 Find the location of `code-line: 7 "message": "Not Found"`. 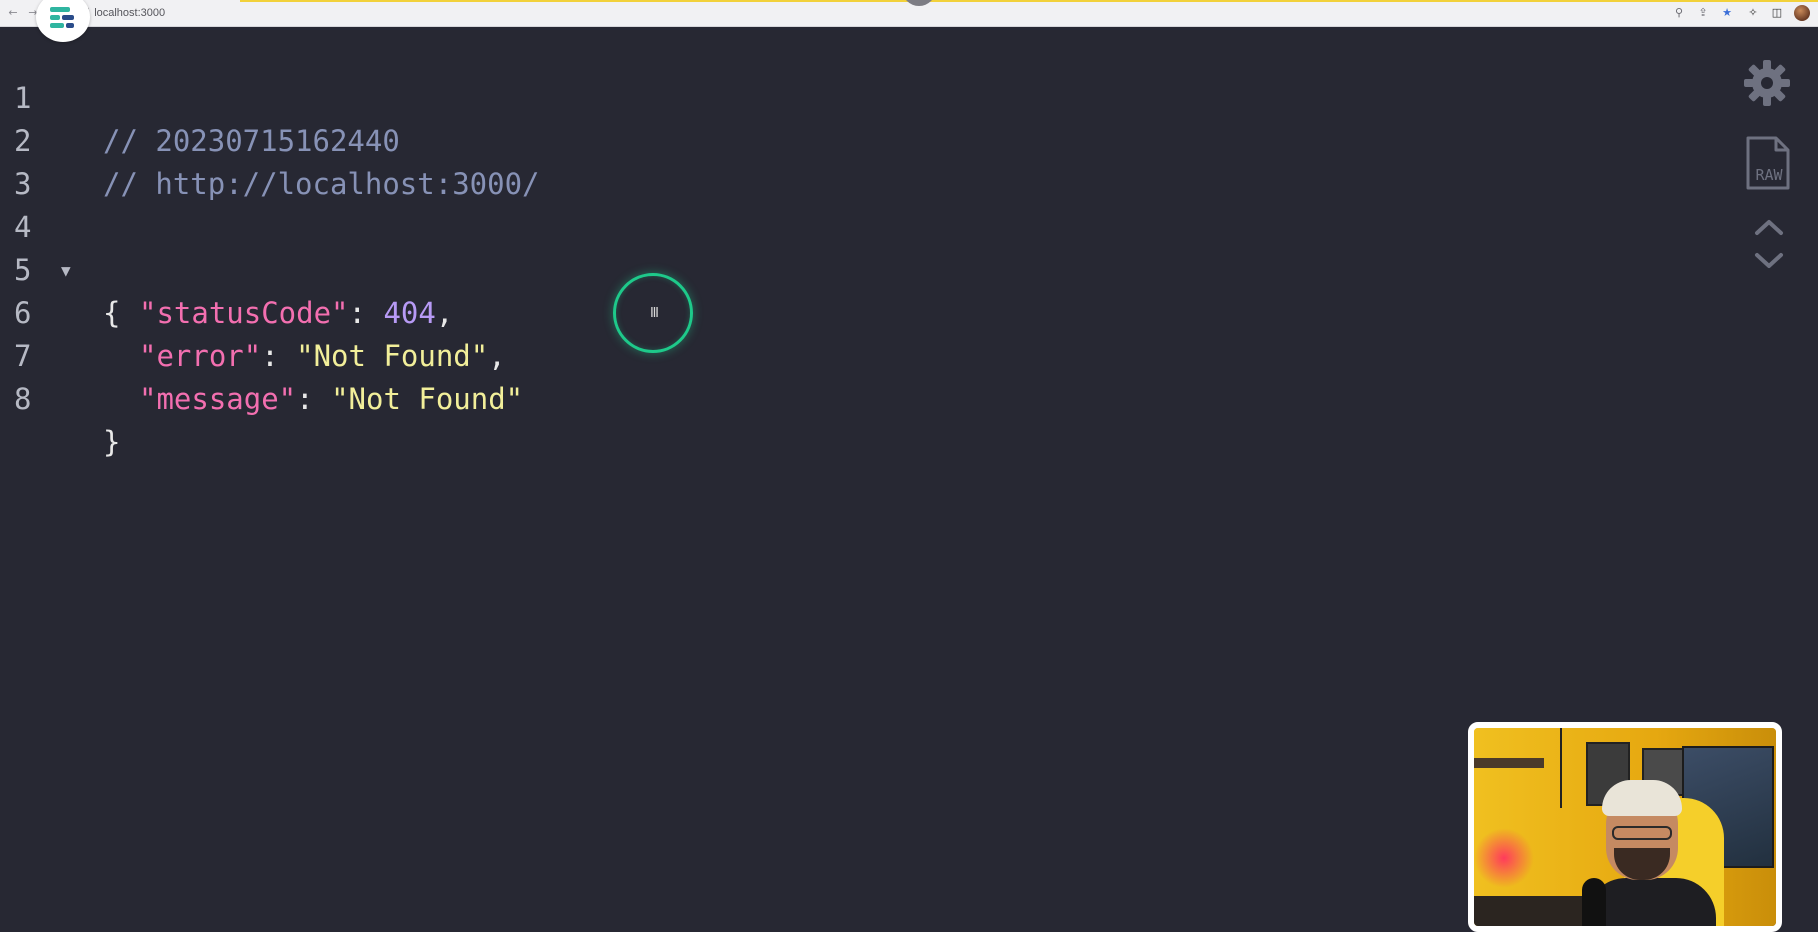

code-line: 7 "message": "Not Found" is located at coordinates (850, 354).